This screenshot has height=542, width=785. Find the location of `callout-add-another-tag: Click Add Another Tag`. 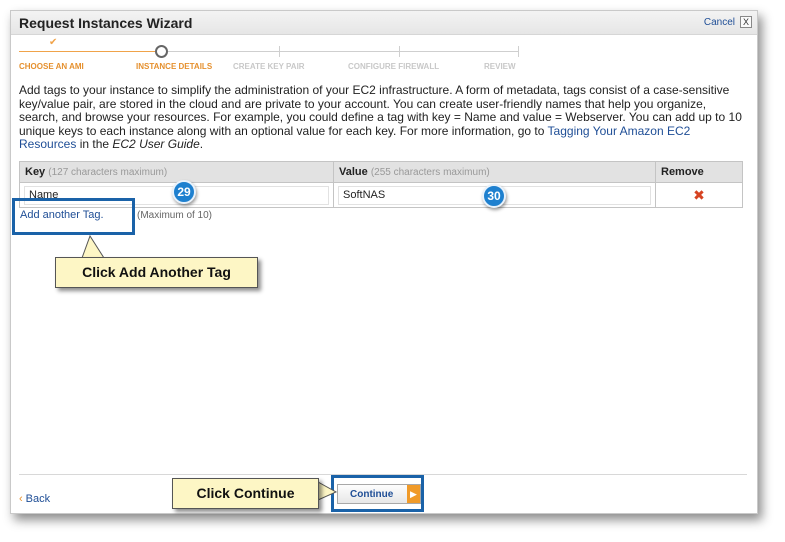

callout-add-another-tag: Click Add Another Tag is located at coordinates (156, 272).